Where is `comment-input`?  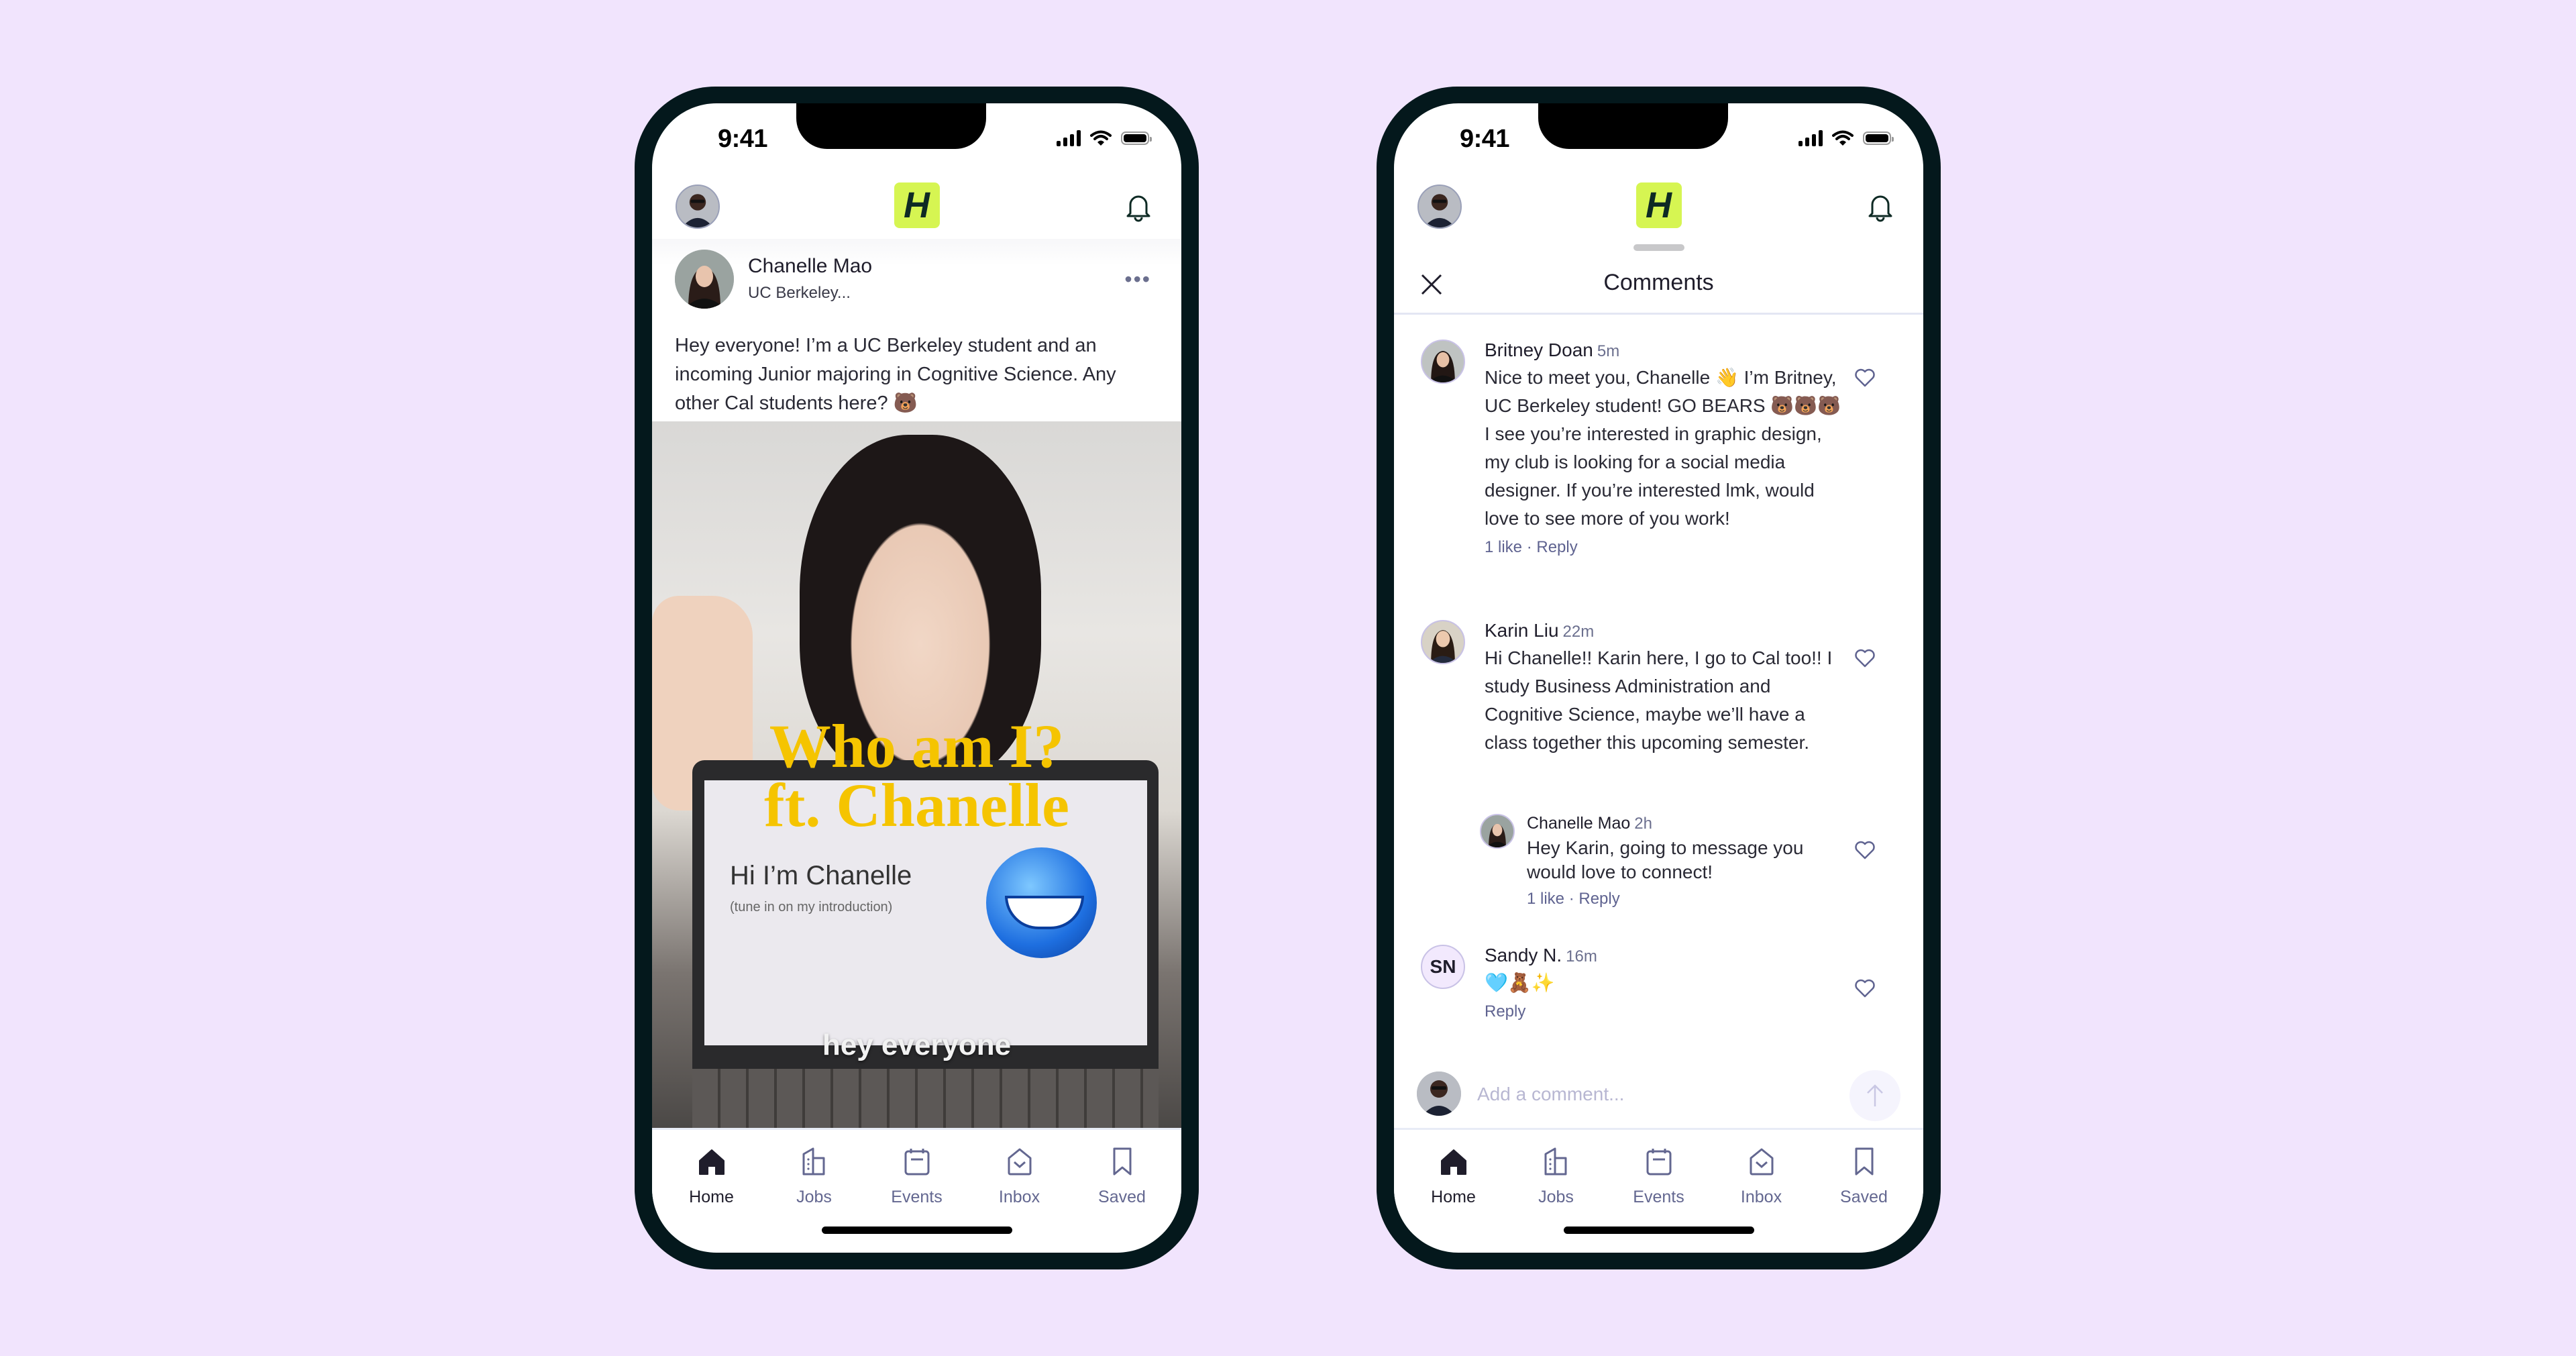
comment-input is located at coordinates (1651, 1094).